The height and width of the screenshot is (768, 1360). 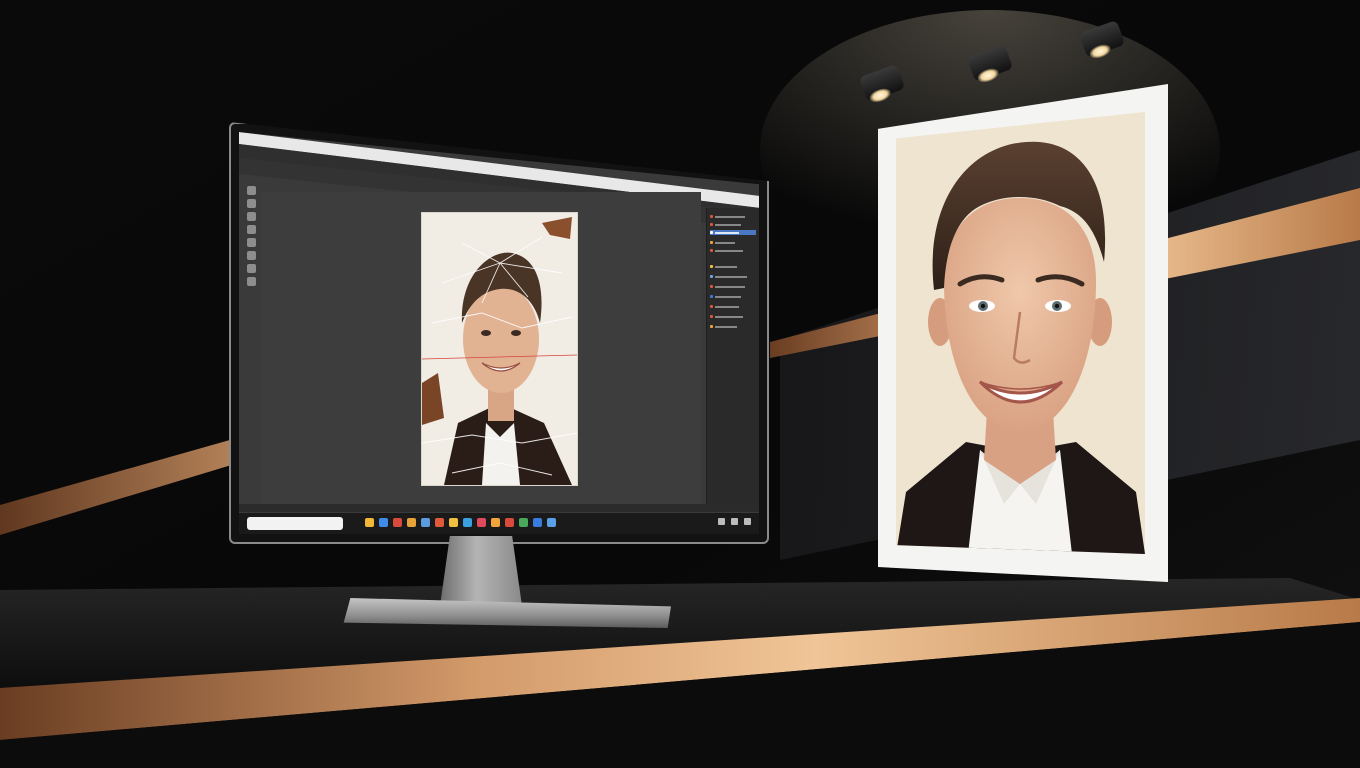 I want to click on taskbar, so click(x=499, y=523).